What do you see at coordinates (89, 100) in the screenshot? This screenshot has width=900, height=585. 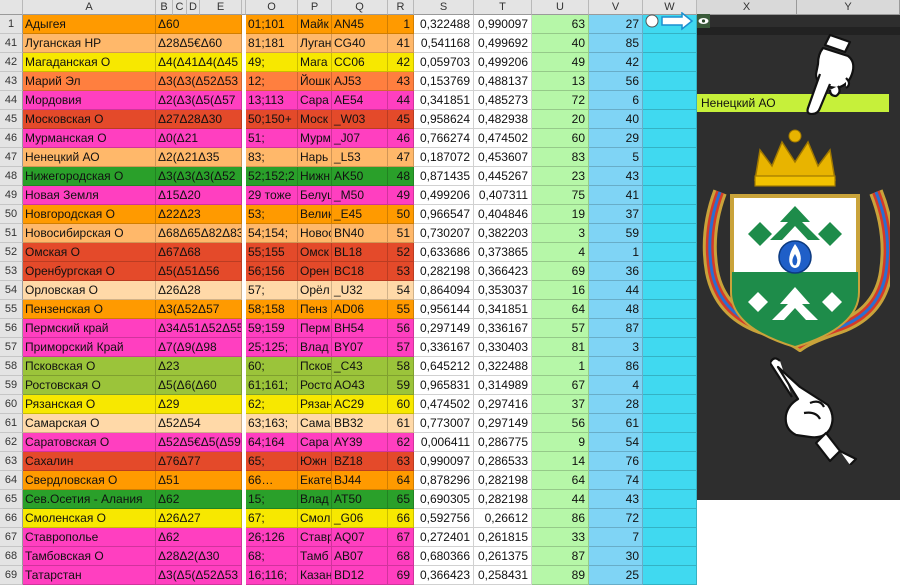 I see `region-cell: Мордовия` at bounding box center [89, 100].